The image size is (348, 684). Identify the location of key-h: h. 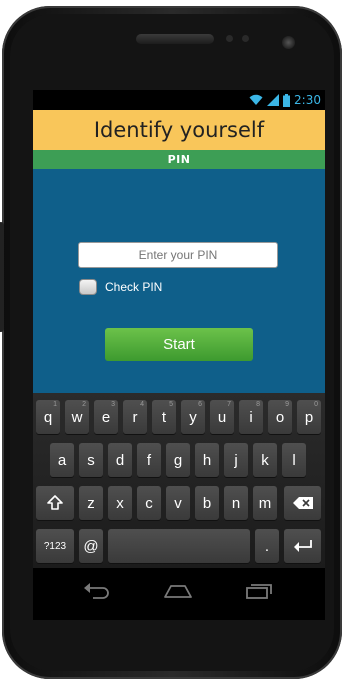
(207, 460).